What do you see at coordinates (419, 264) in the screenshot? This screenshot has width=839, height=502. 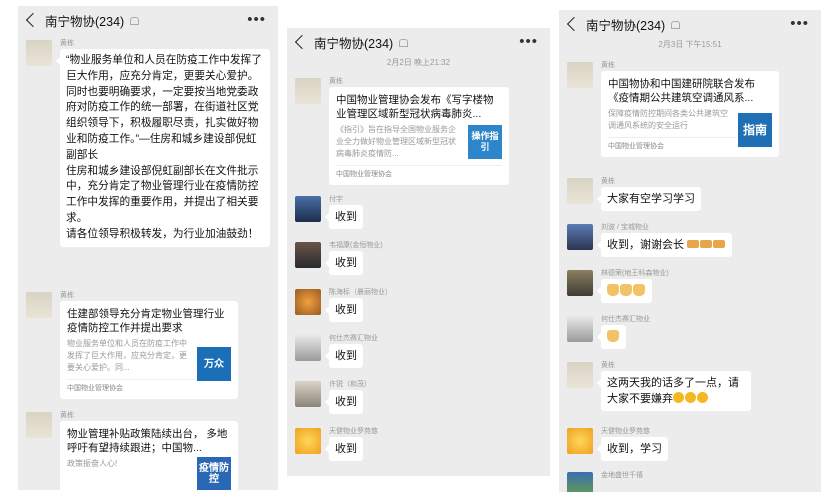 I see `message-reply: 韦福康(金恒物业) 收到` at bounding box center [419, 264].